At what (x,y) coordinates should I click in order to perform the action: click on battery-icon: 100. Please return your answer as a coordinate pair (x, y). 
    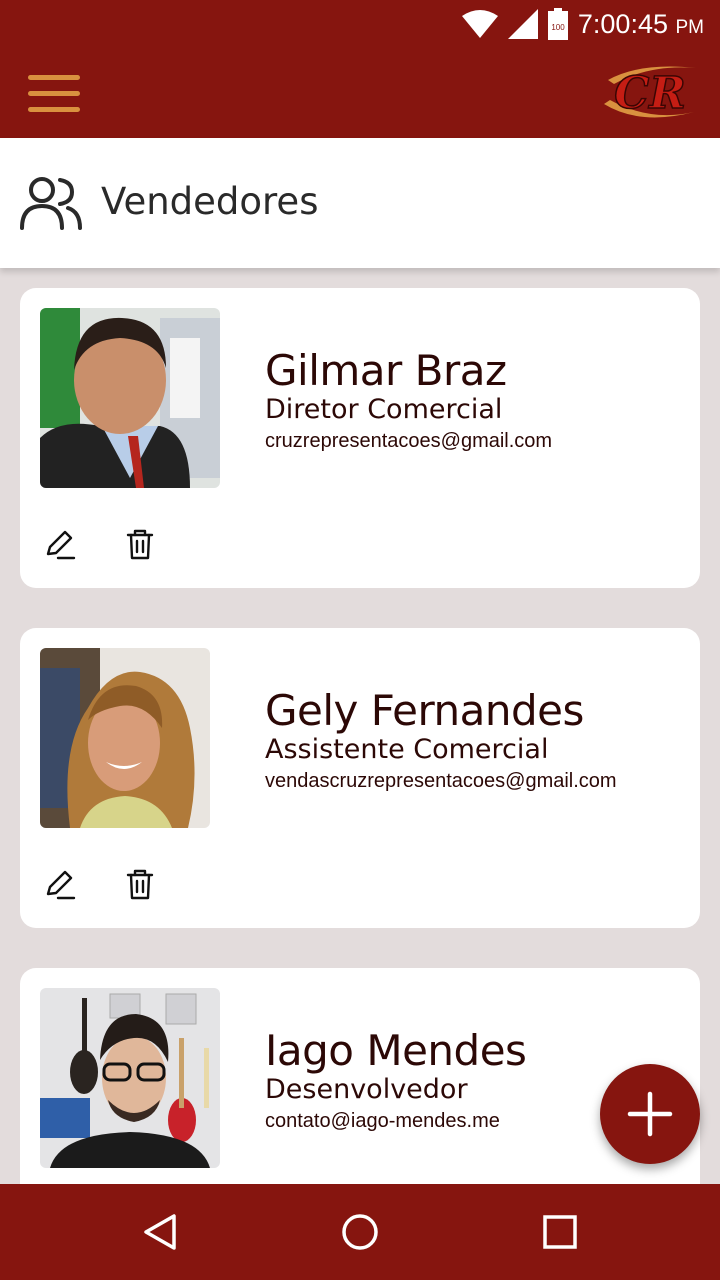
    Looking at the image, I should click on (557, 24).